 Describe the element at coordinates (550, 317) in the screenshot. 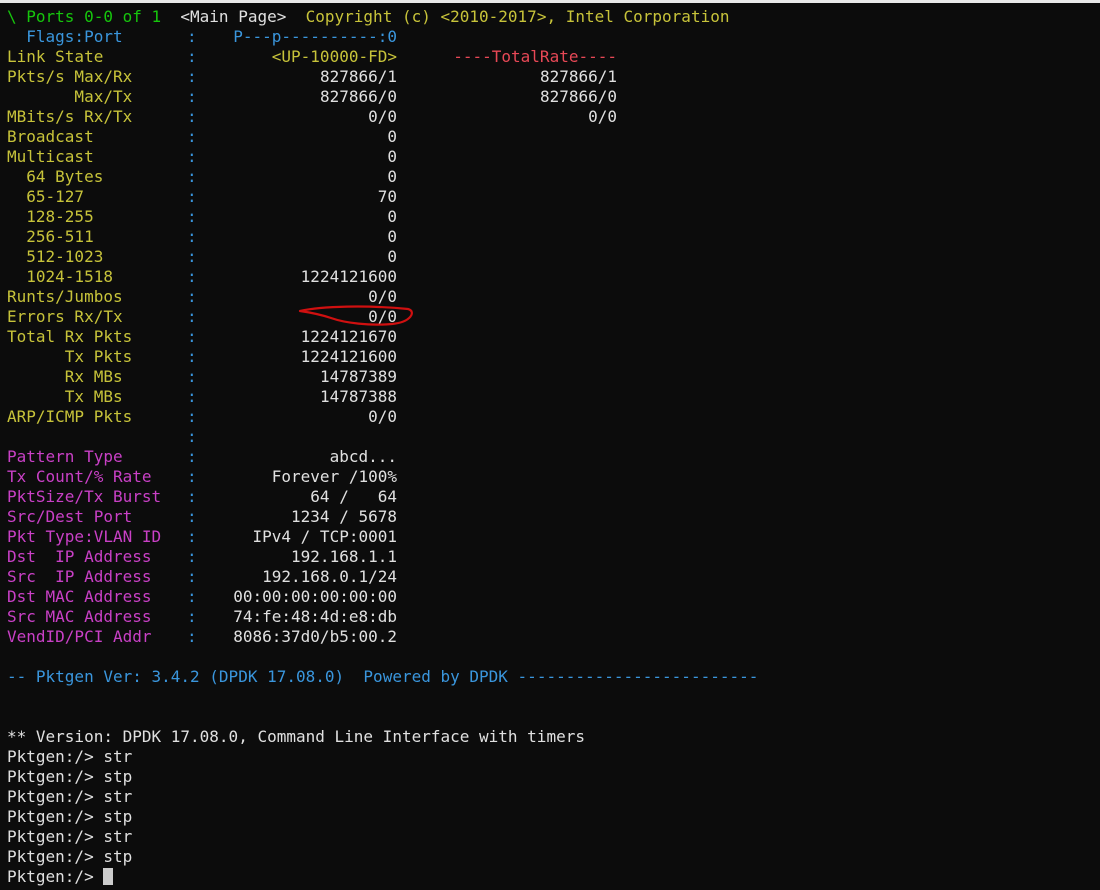

I see `stat-row: Errors Rx/Tx: 0/0` at that location.